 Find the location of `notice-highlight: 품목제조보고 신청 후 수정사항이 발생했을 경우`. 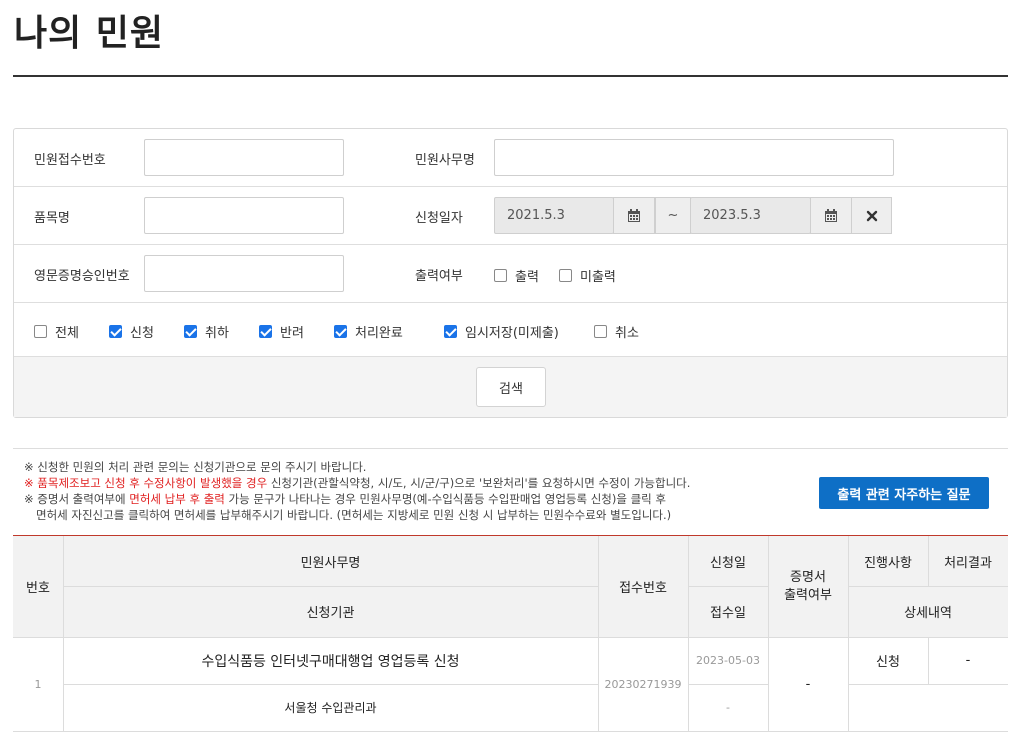

notice-highlight: 품목제조보고 신청 후 수정사항이 발생했을 경우 is located at coordinates (152, 483).